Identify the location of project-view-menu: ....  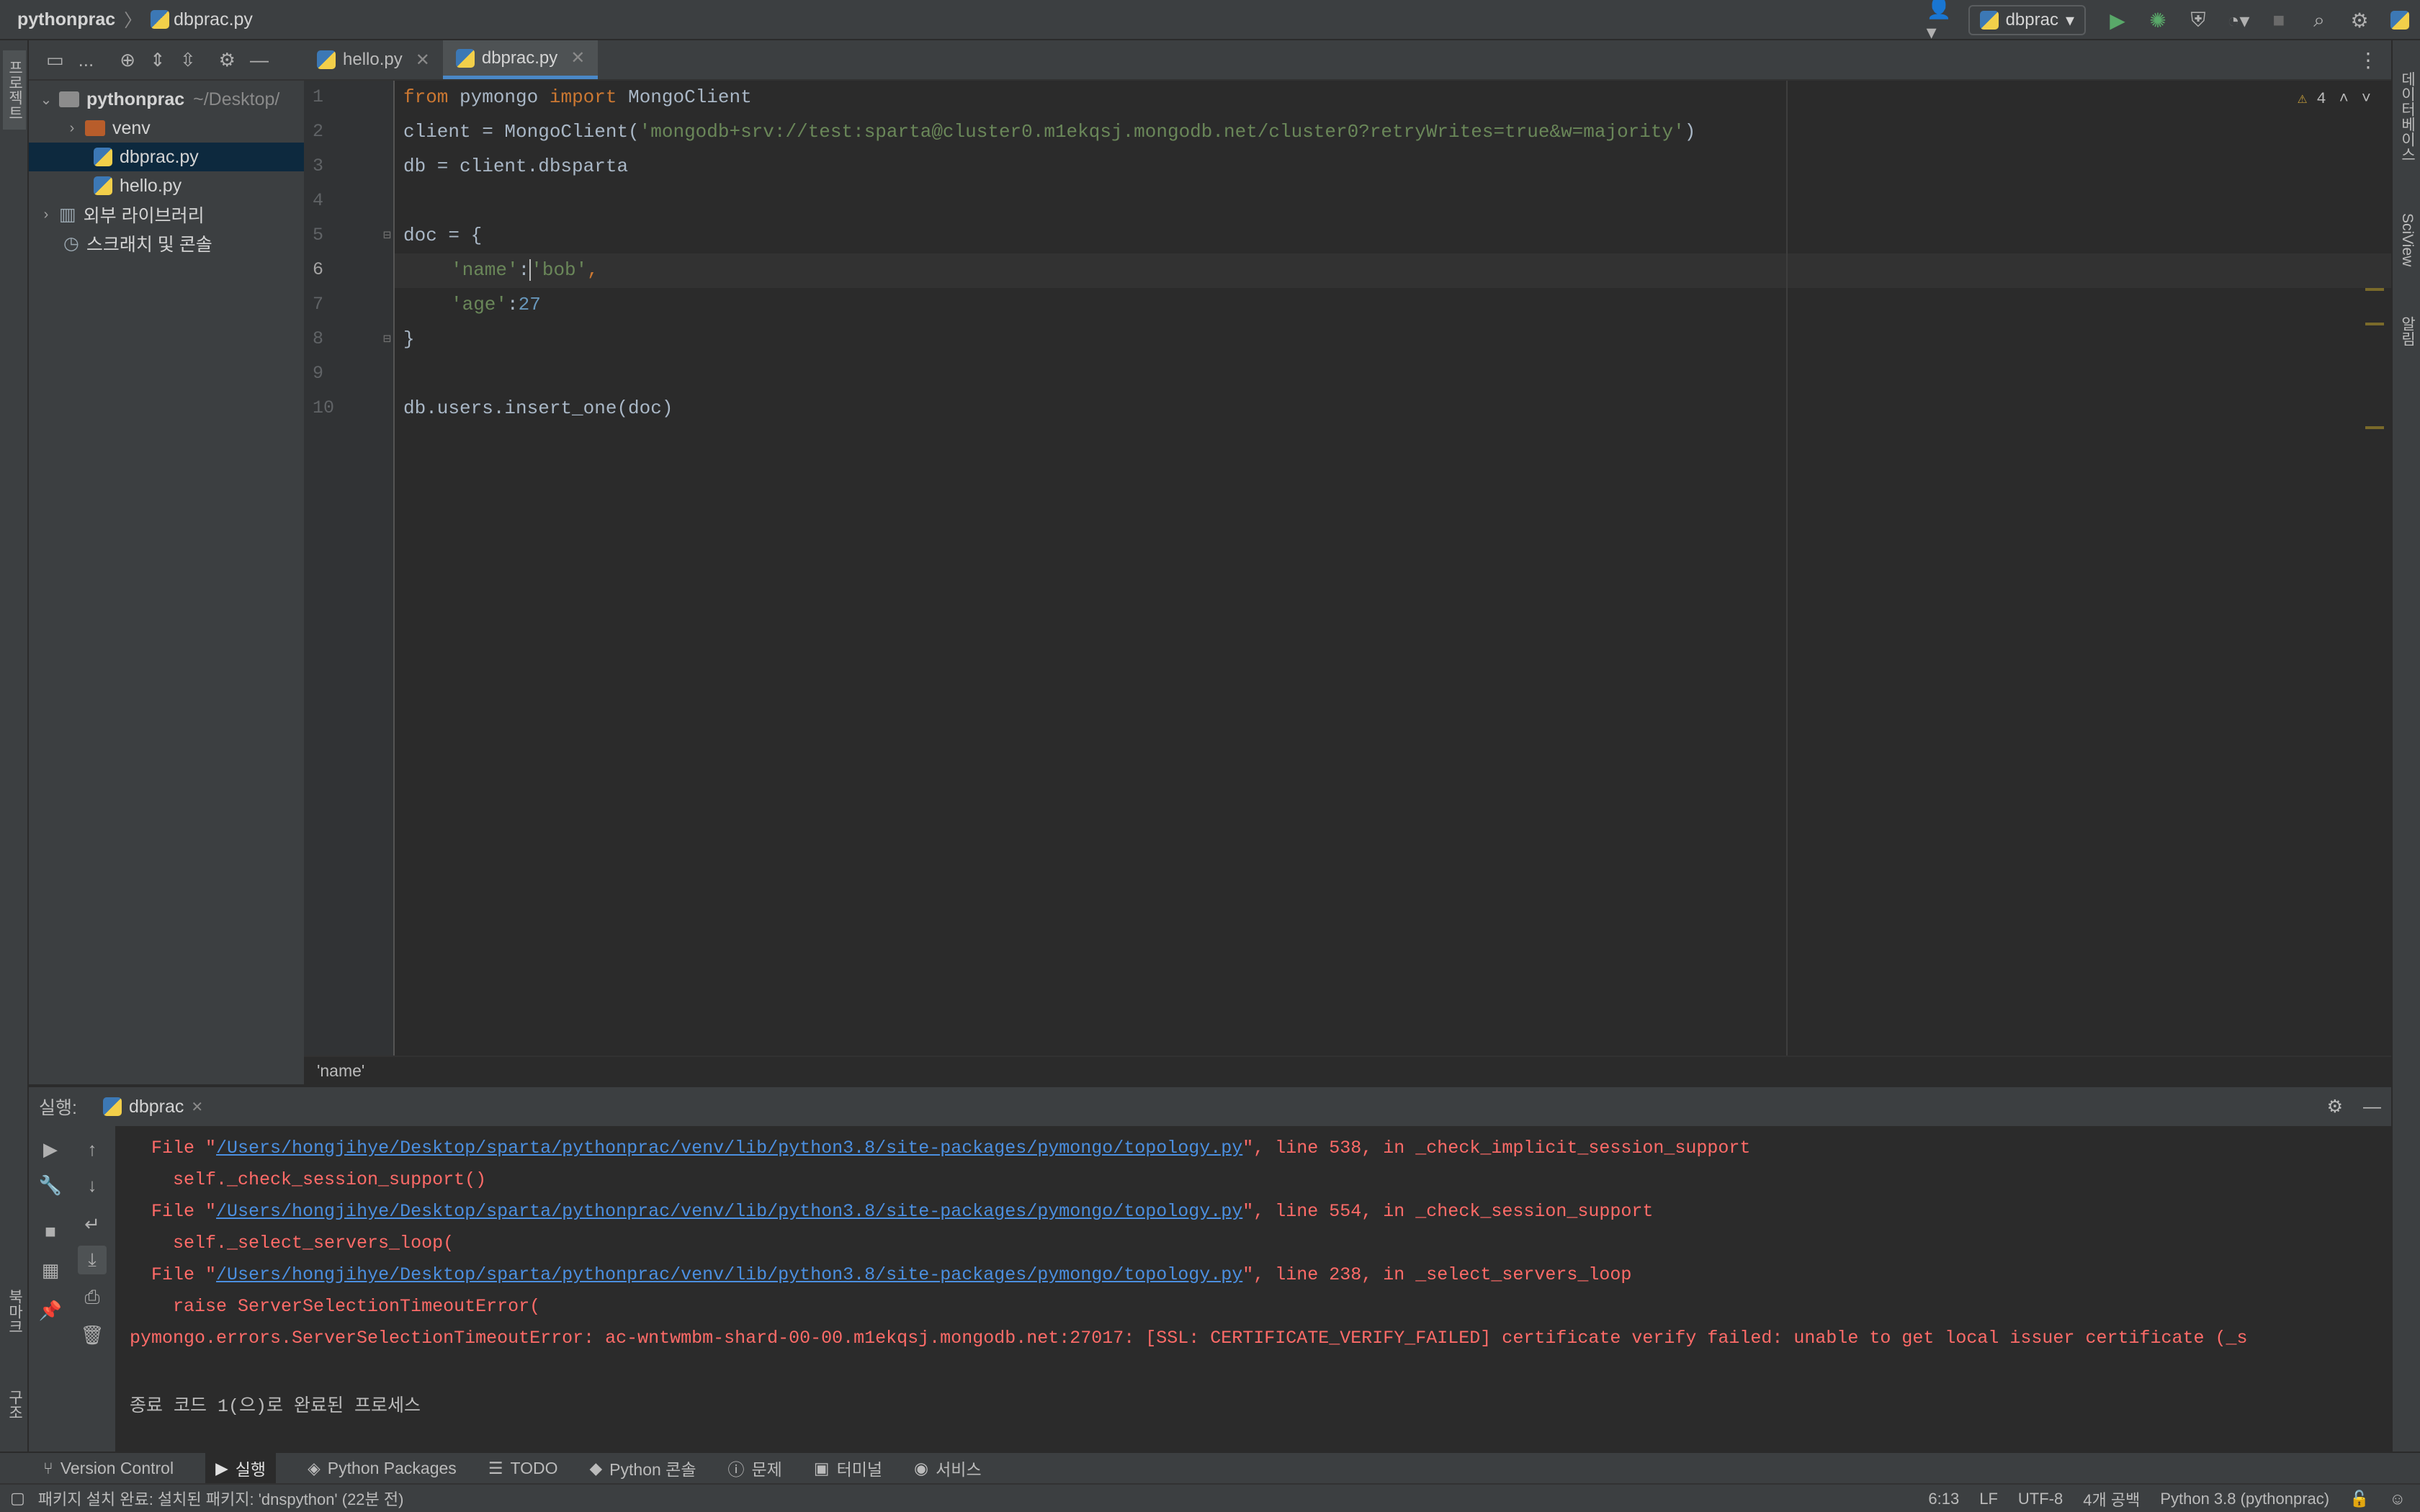
(86, 60).